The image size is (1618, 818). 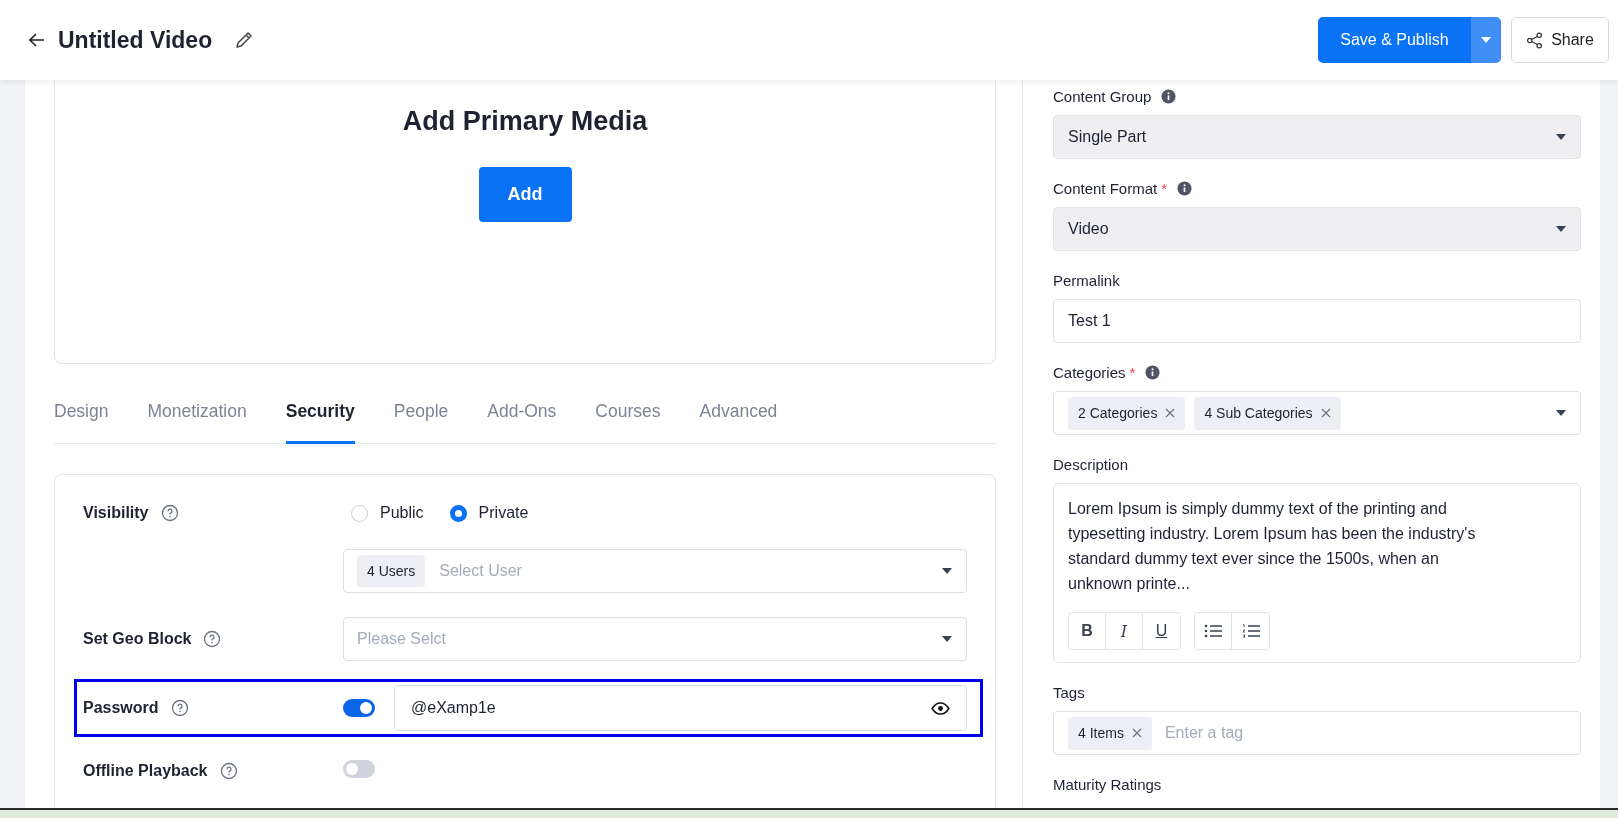 I want to click on chip: 4 Items, so click(x=1110, y=733).